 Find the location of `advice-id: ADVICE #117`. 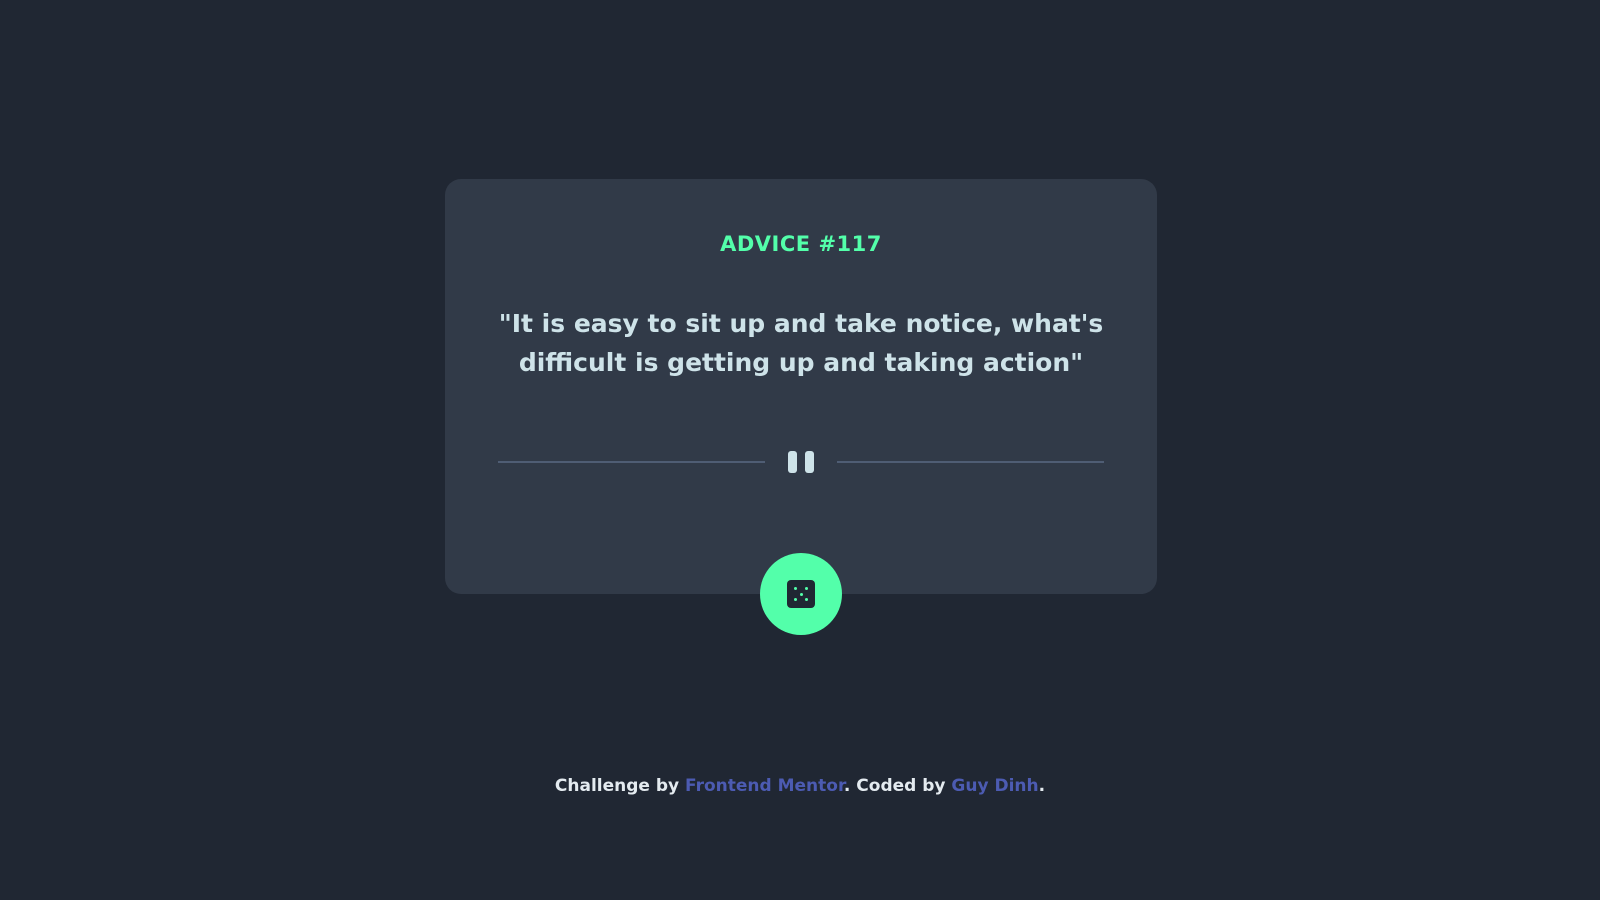

advice-id: ADVICE #117 is located at coordinates (801, 244).